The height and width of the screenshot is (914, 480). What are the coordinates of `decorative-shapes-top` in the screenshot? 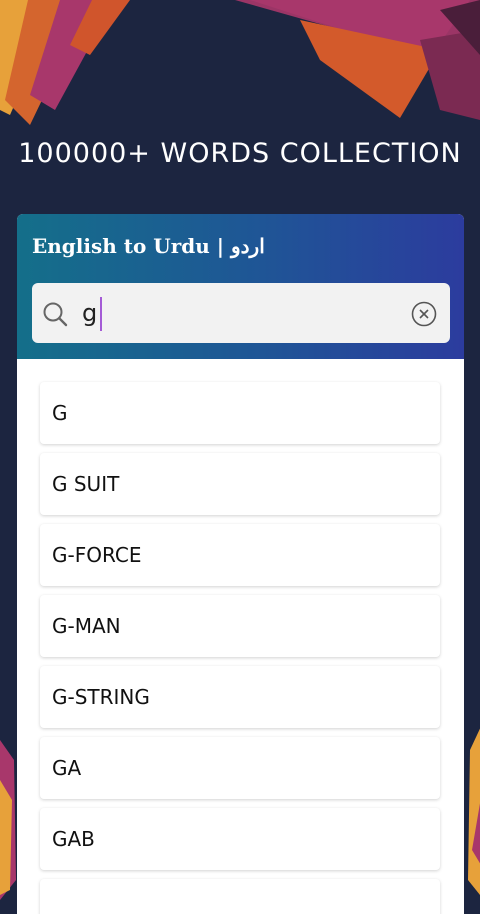 It's located at (240, 62).